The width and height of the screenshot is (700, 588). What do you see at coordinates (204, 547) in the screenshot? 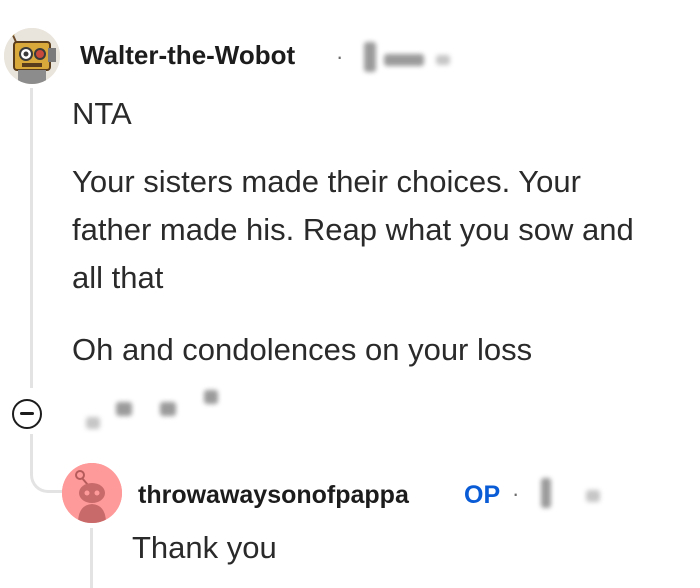
I see `reply-text: Thank you` at bounding box center [204, 547].